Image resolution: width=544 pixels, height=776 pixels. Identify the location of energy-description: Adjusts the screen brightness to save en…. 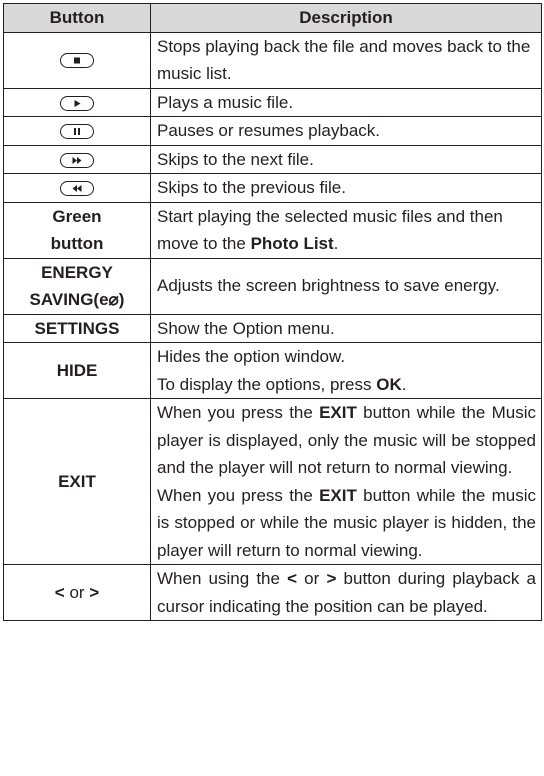
(346, 286).